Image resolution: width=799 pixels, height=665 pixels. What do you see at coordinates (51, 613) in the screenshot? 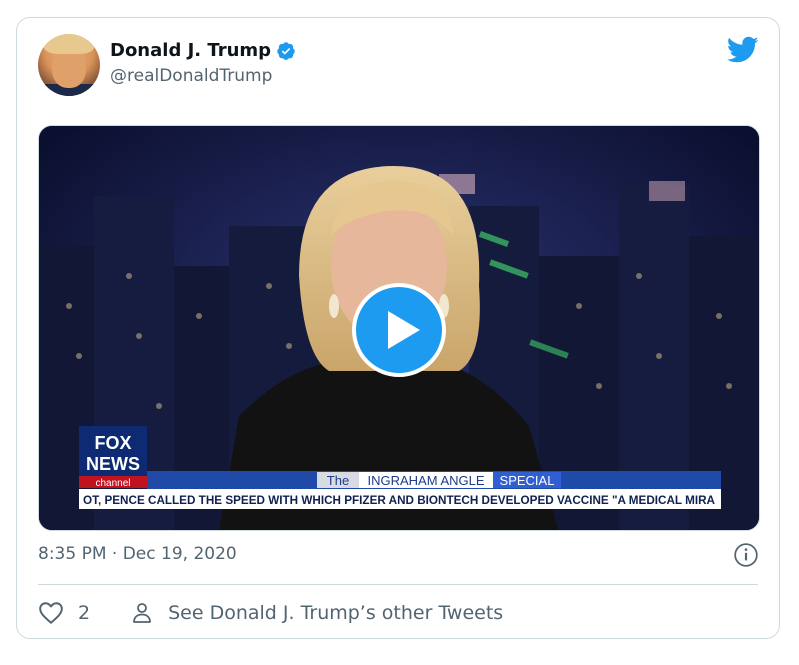
I see `heart-icon` at bounding box center [51, 613].